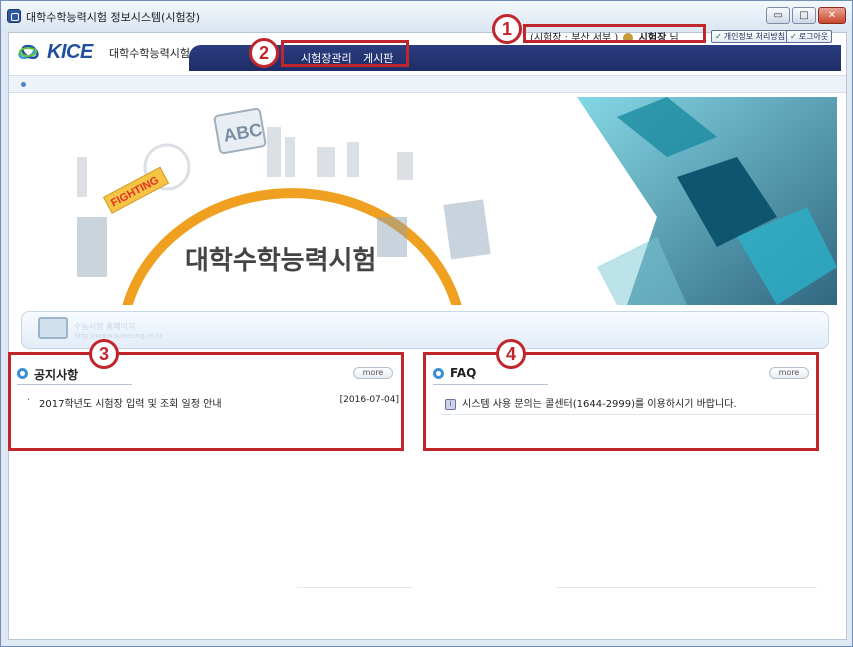 The height and width of the screenshot is (647, 853). I want to click on app-icon, so click(14, 16).